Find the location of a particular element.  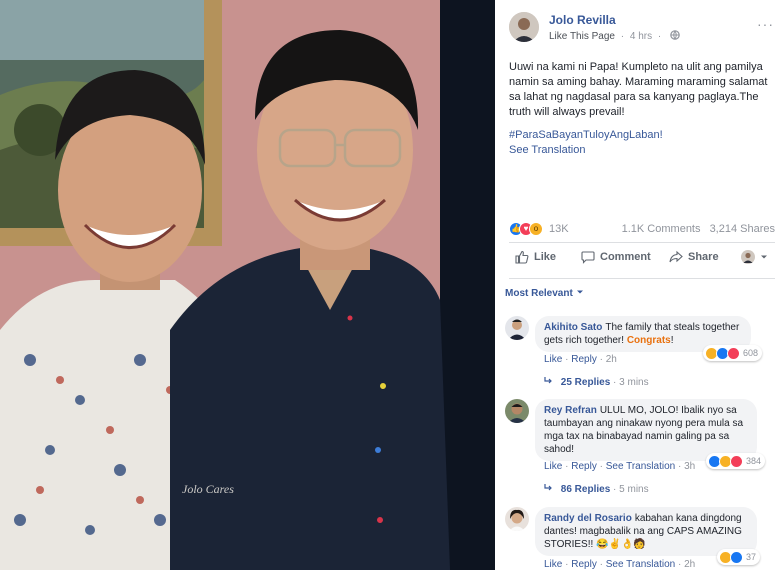

comment-reaction-count: 37 is located at coordinates (751, 557).